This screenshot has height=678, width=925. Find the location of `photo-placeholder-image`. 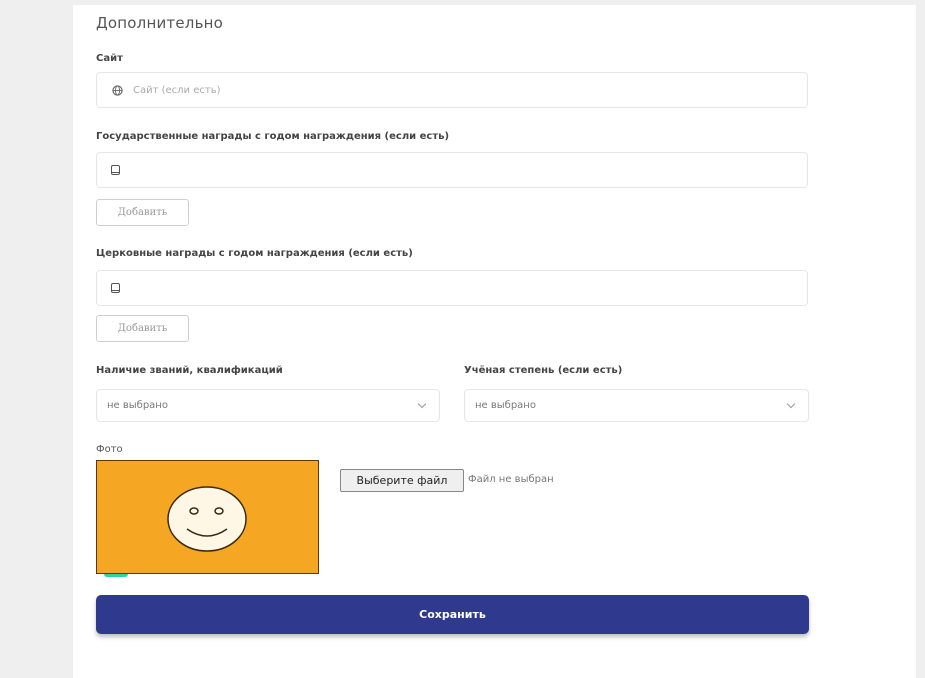

photo-placeholder-image is located at coordinates (207, 517).